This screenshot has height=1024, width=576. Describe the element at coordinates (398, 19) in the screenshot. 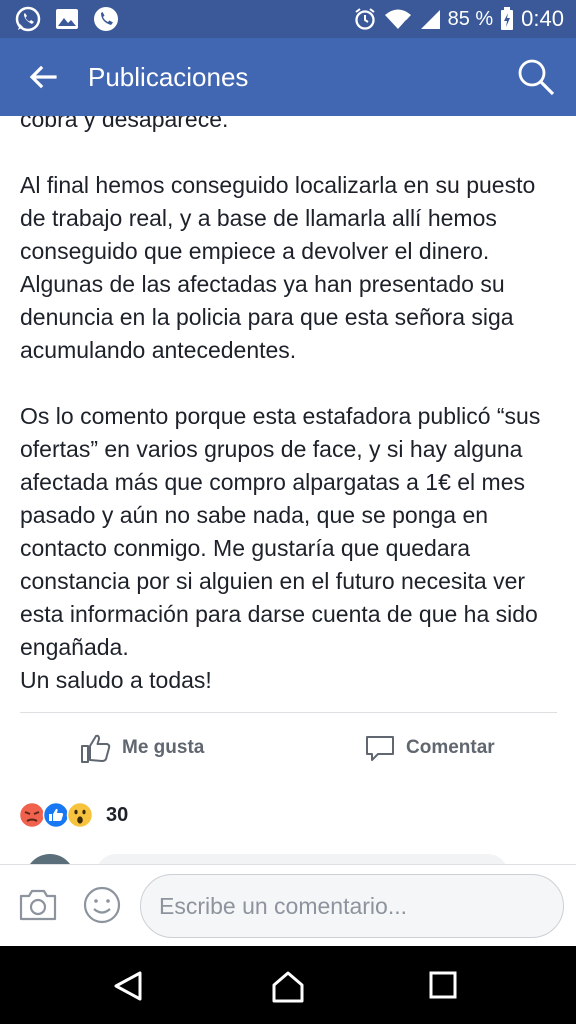

I see `wifi-icon` at that location.